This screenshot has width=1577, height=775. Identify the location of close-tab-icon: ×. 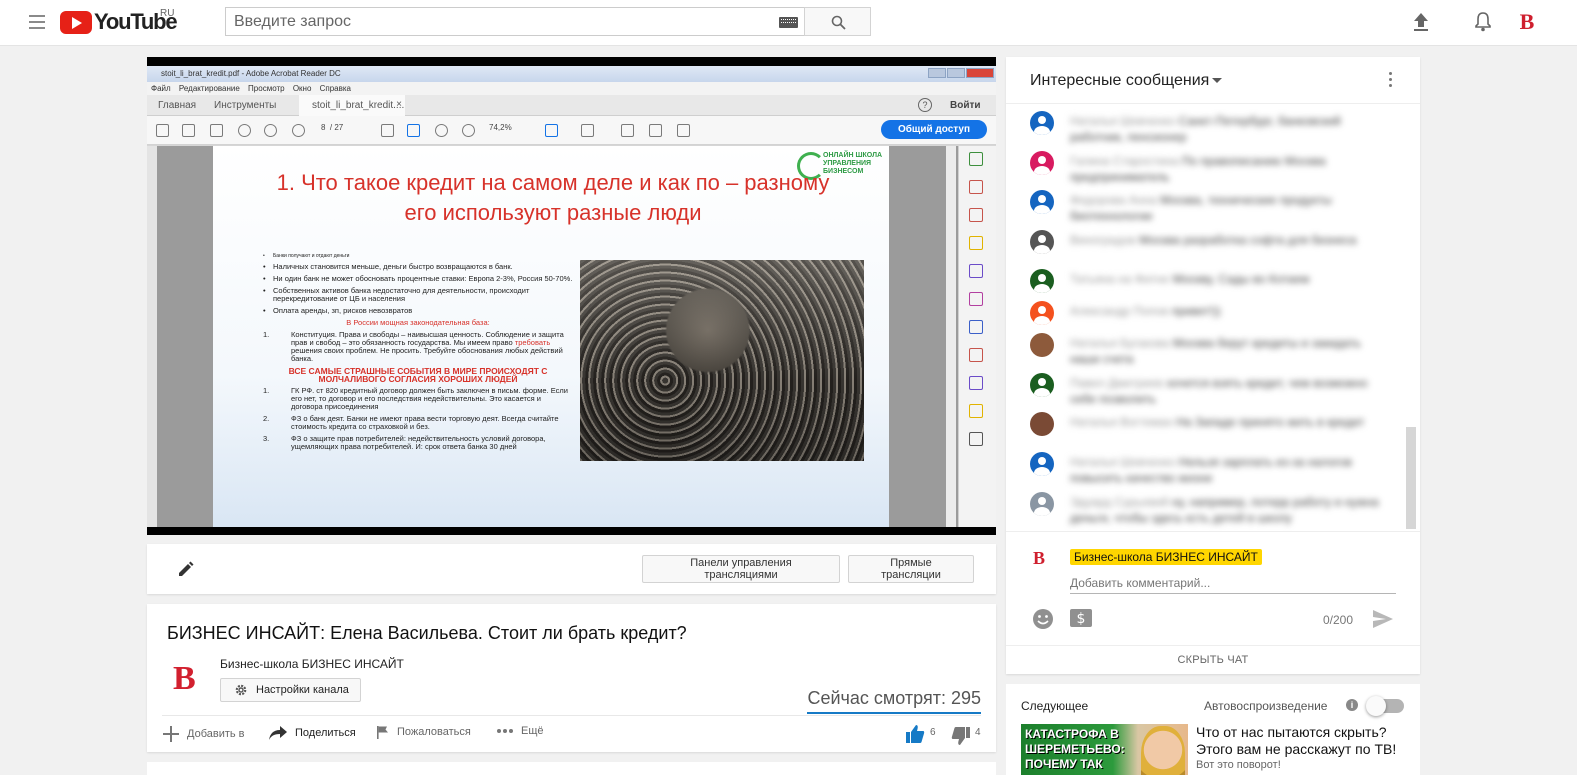
(399, 104).